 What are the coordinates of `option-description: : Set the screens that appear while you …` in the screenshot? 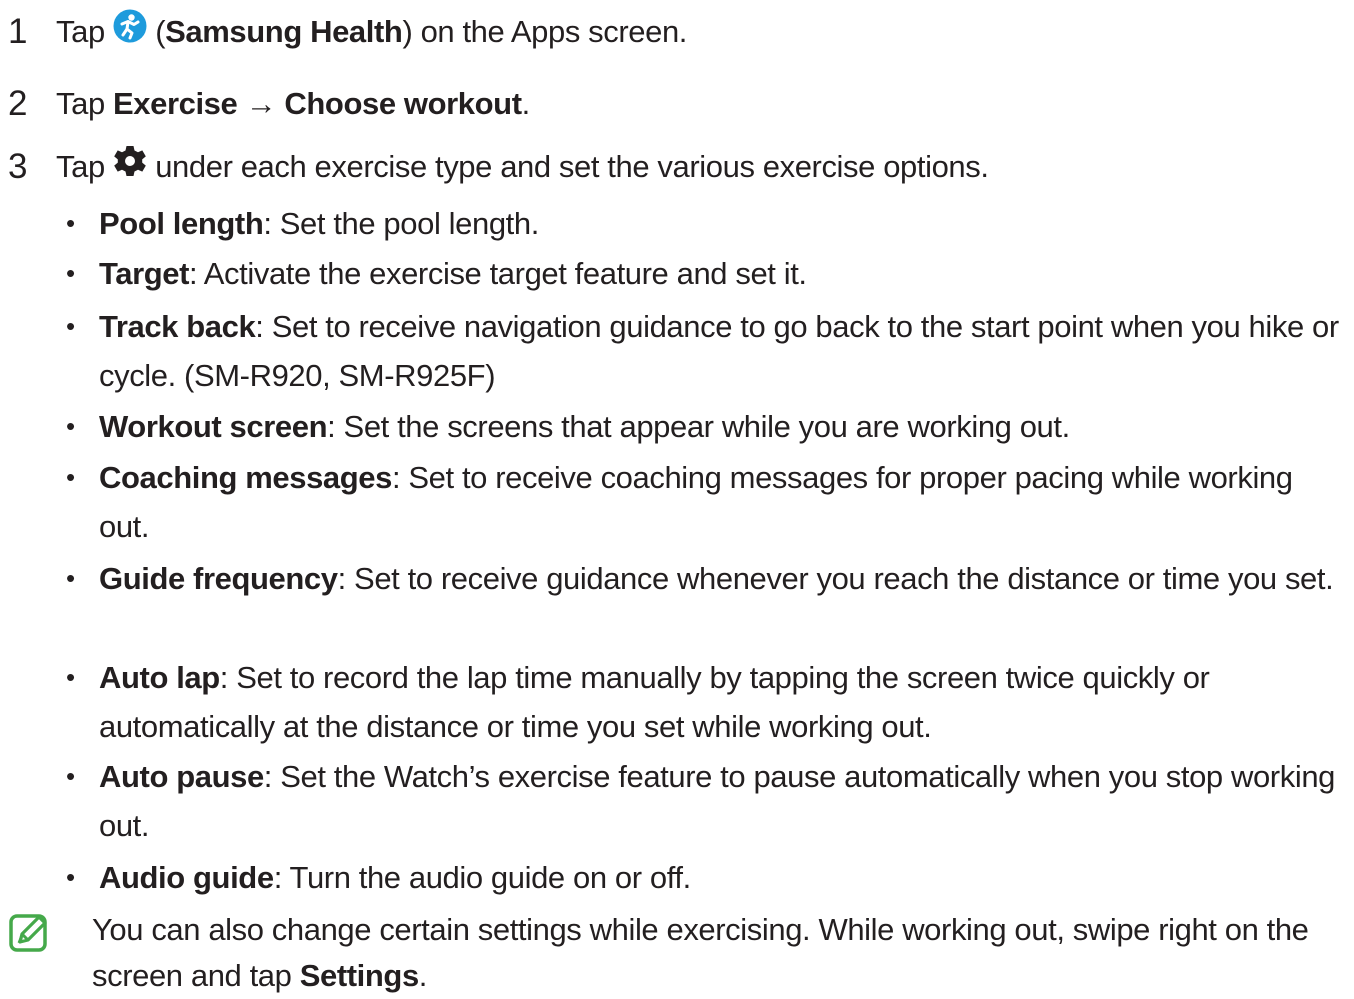 It's located at (698, 426).